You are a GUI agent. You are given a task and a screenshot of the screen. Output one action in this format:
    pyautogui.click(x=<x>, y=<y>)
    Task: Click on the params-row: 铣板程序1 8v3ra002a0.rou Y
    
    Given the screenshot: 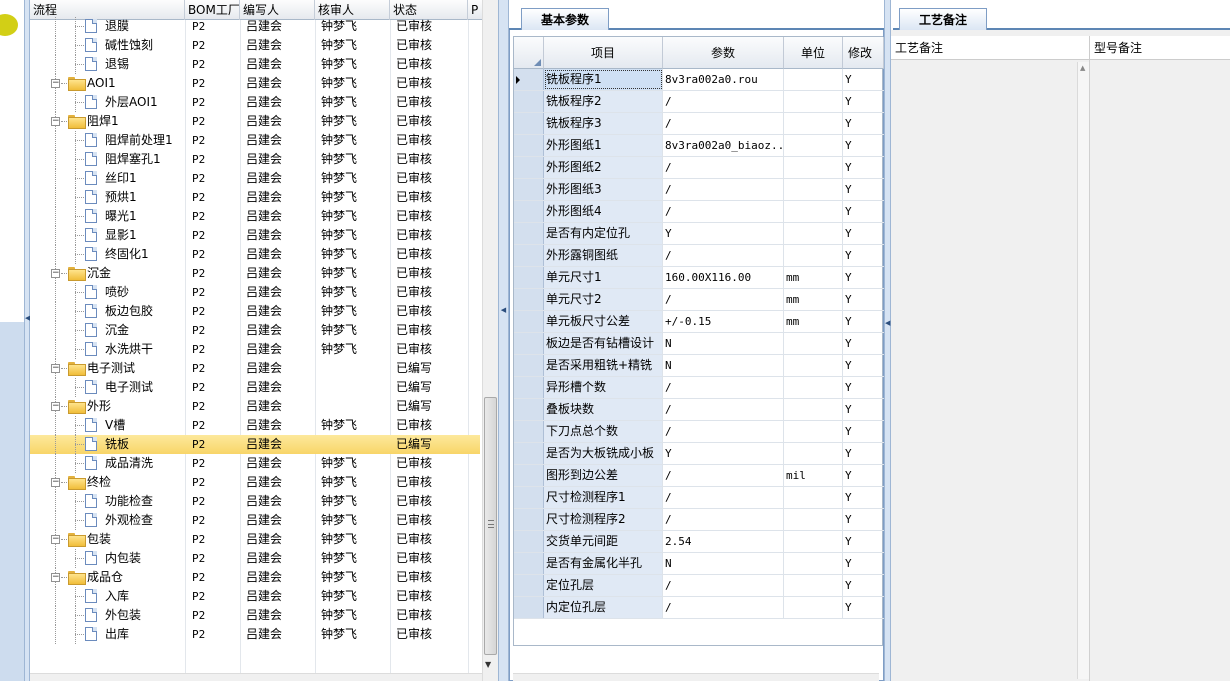 What is the action you would take?
    pyautogui.click(x=699, y=80)
    